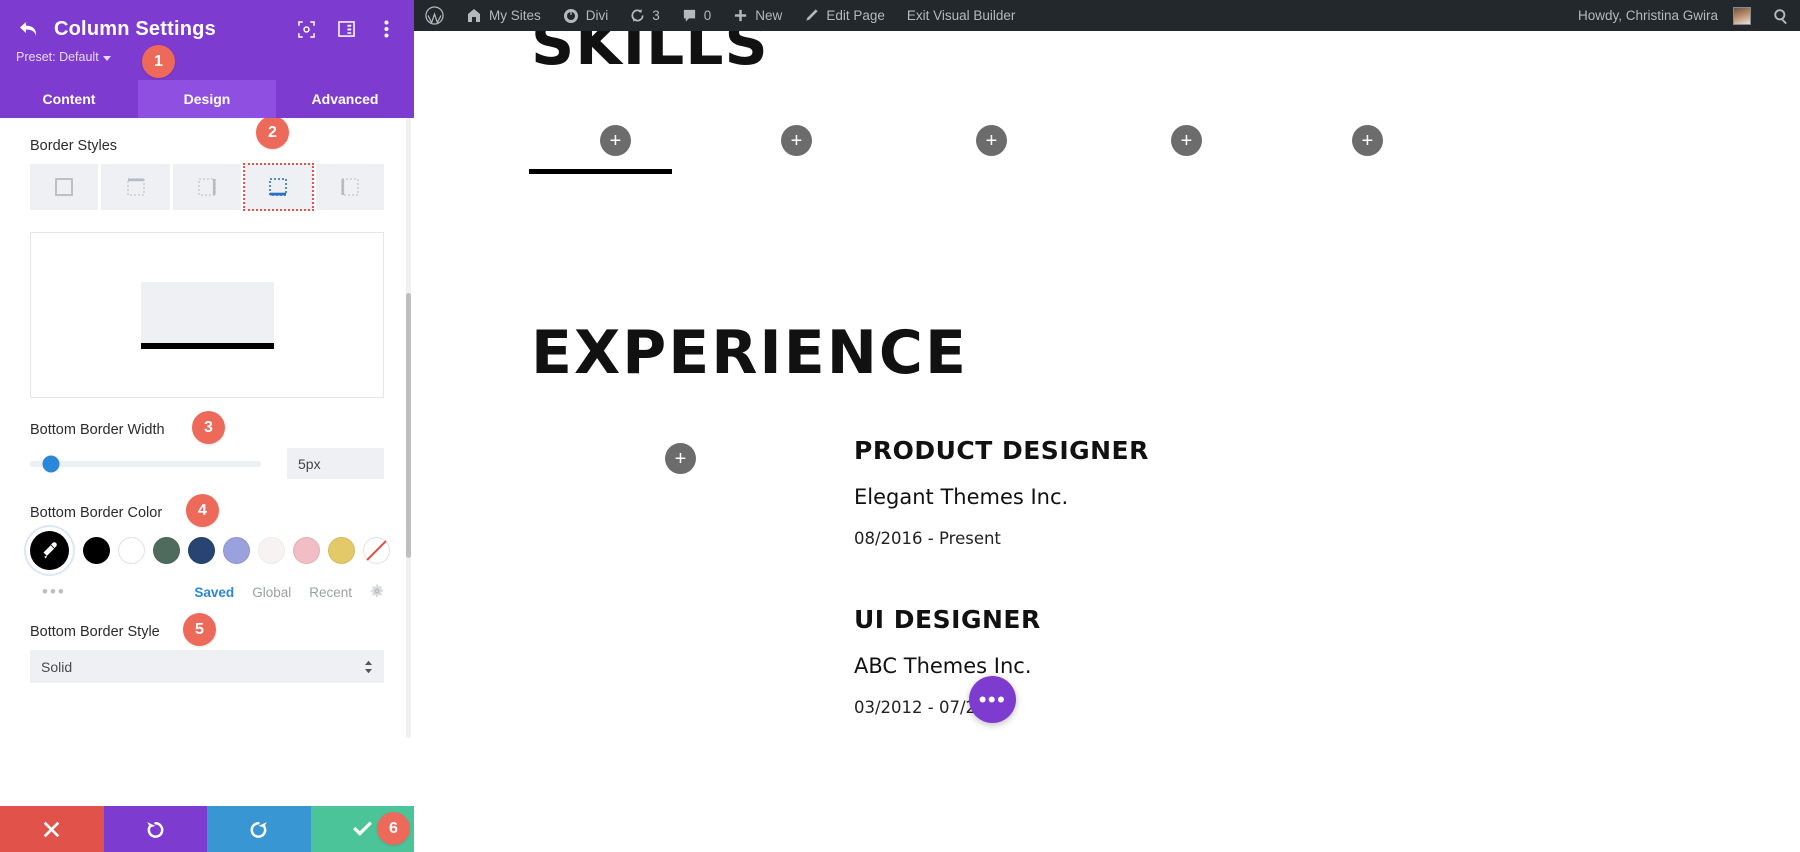 The width and height of the screenshot is (1800, 852). Describe the element at coordinates (408, 425) in the screenshot. I see `scrollbar-thumb` at that location.